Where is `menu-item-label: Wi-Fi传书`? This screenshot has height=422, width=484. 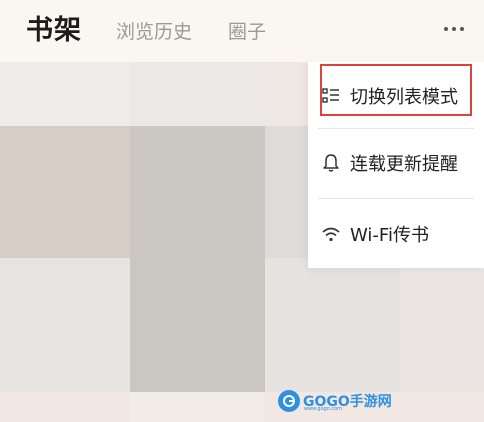 menu-item-label: Wi-Fi传书 is located at coordinates (389, 235).